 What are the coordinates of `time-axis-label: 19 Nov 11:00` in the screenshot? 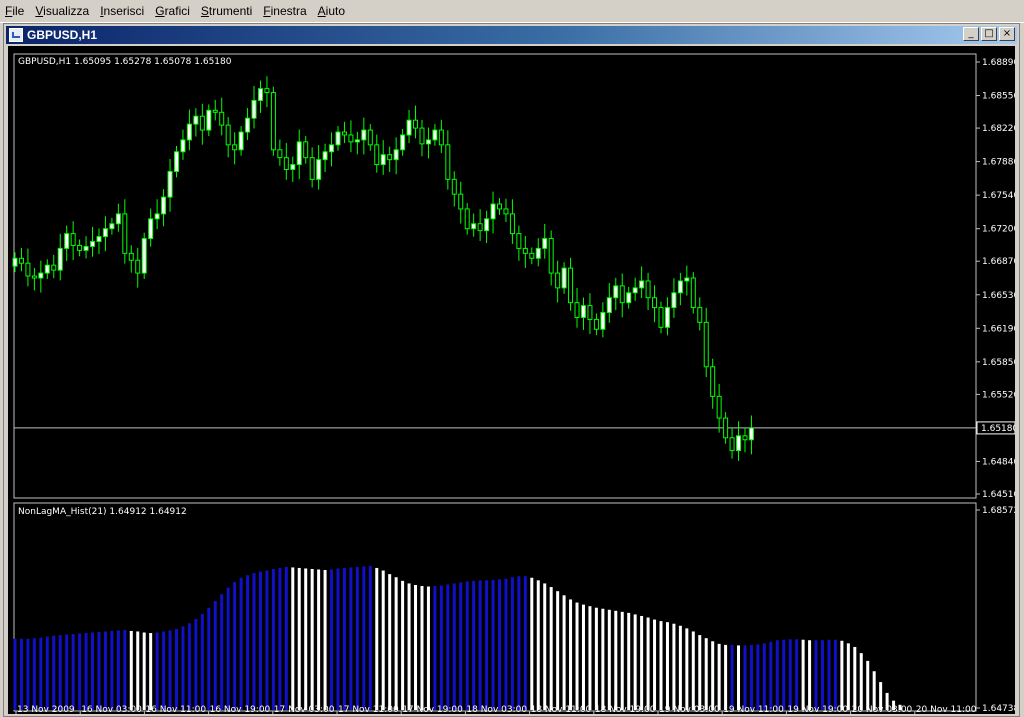 It's located at (753, 709).